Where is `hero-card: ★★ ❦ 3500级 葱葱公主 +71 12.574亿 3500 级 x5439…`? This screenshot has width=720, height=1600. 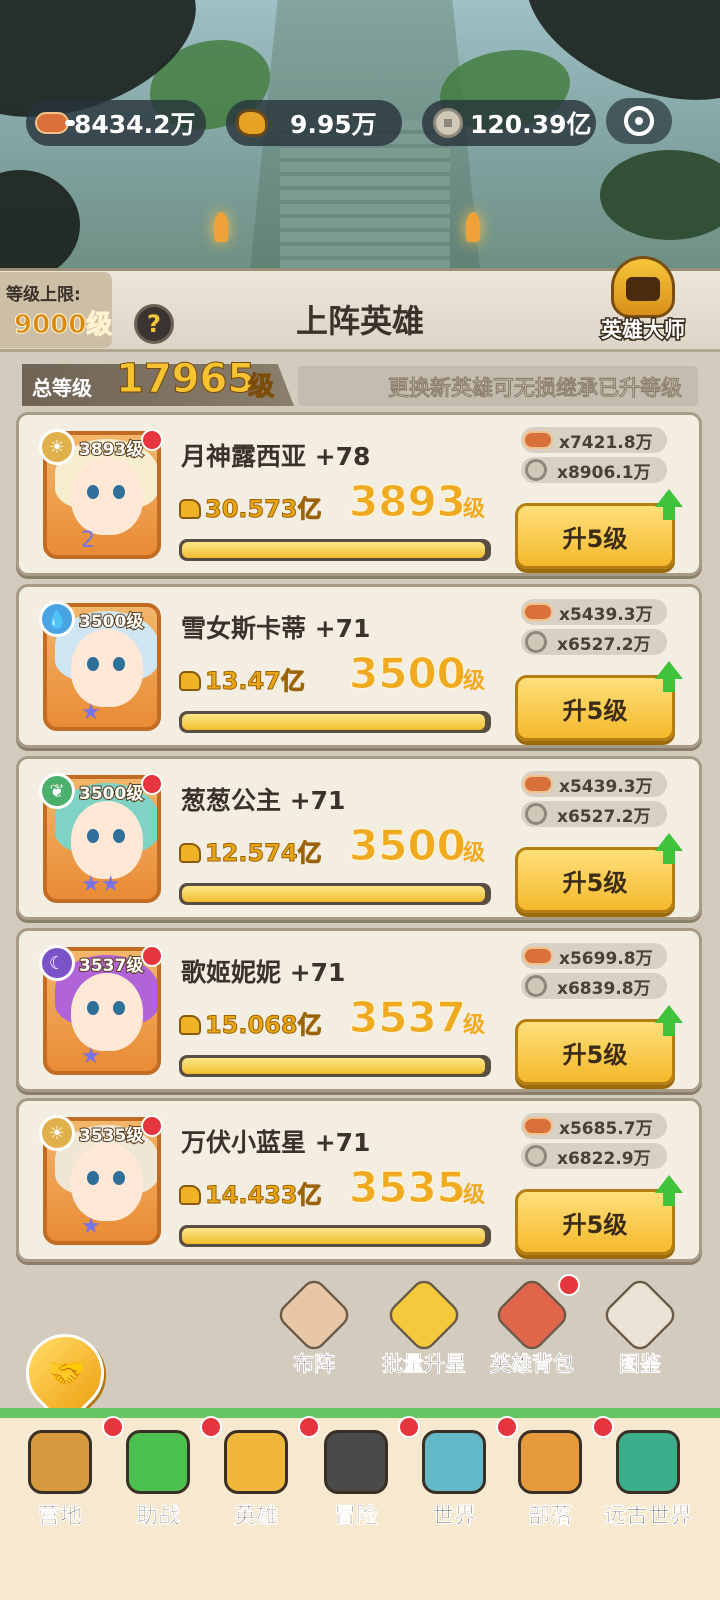 hero-card: ★★ ❦ 3500级 葱葱公主 +71 12.574亿 3500 级 x5439… is located at coordinates (359, 838).